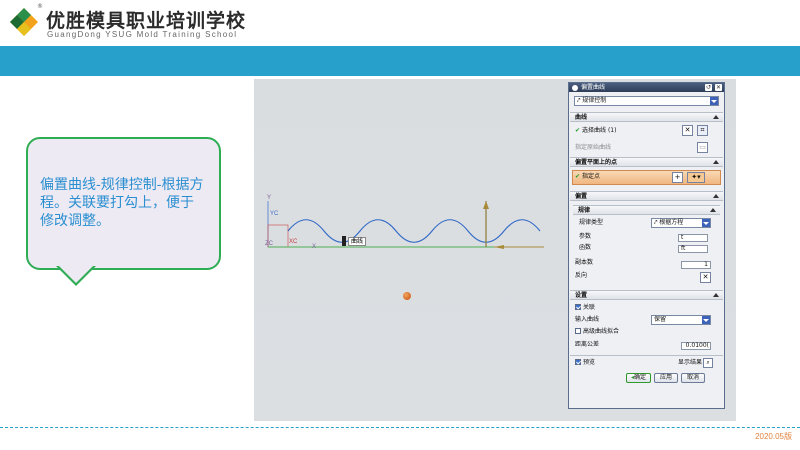 The width and height of the screenshot is (800, 450). Describe the element at coordinates (24, 22) in the screenshot. I see `school-logo` at that location.